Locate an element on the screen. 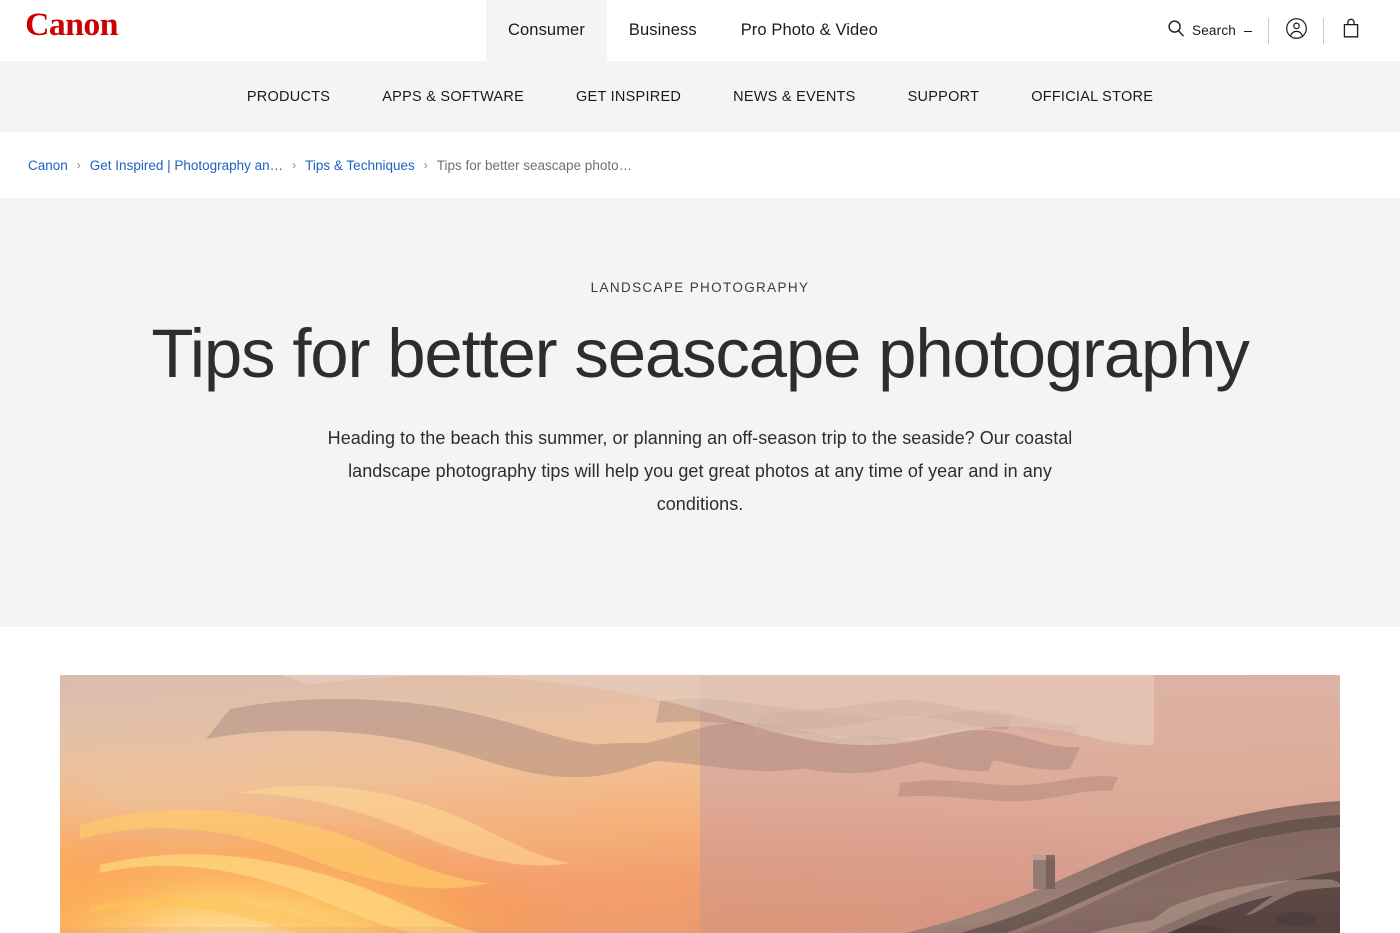 The width and height of the screenshot is (1400, 933). account-circle-icon is located at coordinates (1296, 31).